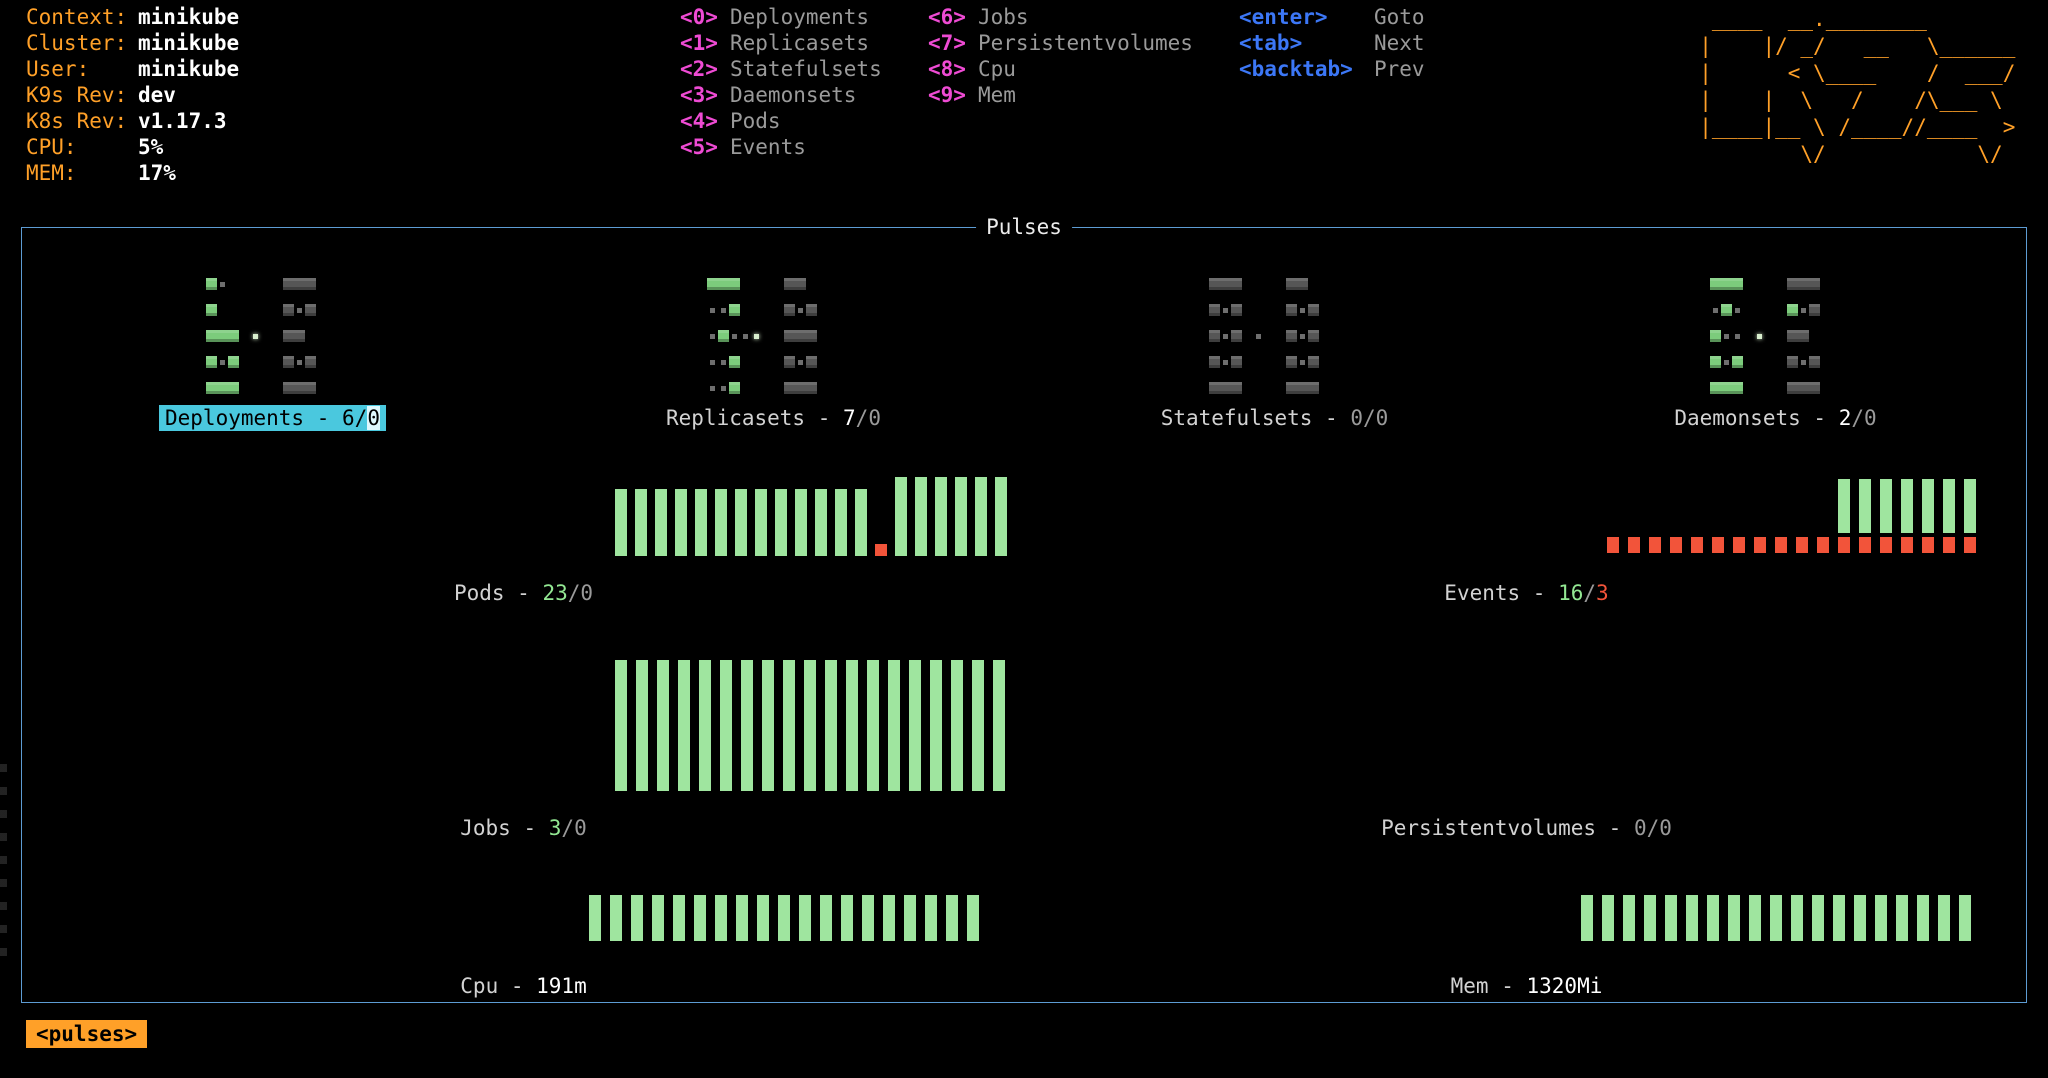 This screenshot has height=1078, width=2048. Describe the element at coordinates (947, 95) in the screenshot. I see `hotkey-9: <9>` at that location.